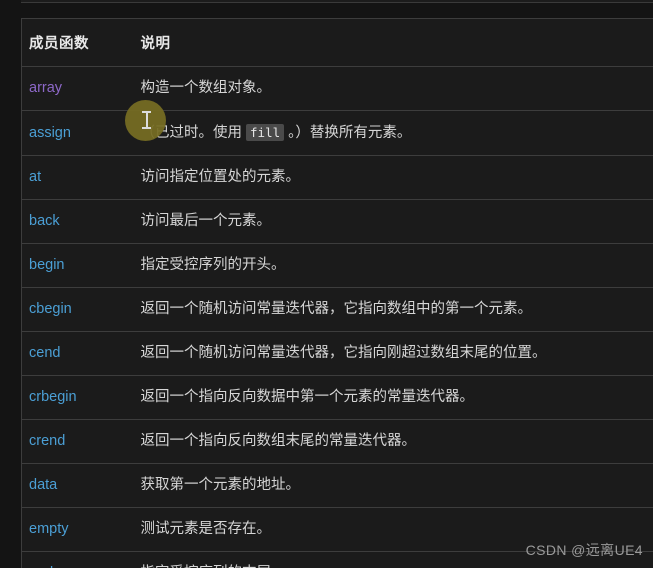 This screenshot has width=653, height=568. I want to click on description-text: 指定受控序列的开头。, so click(213, 265).